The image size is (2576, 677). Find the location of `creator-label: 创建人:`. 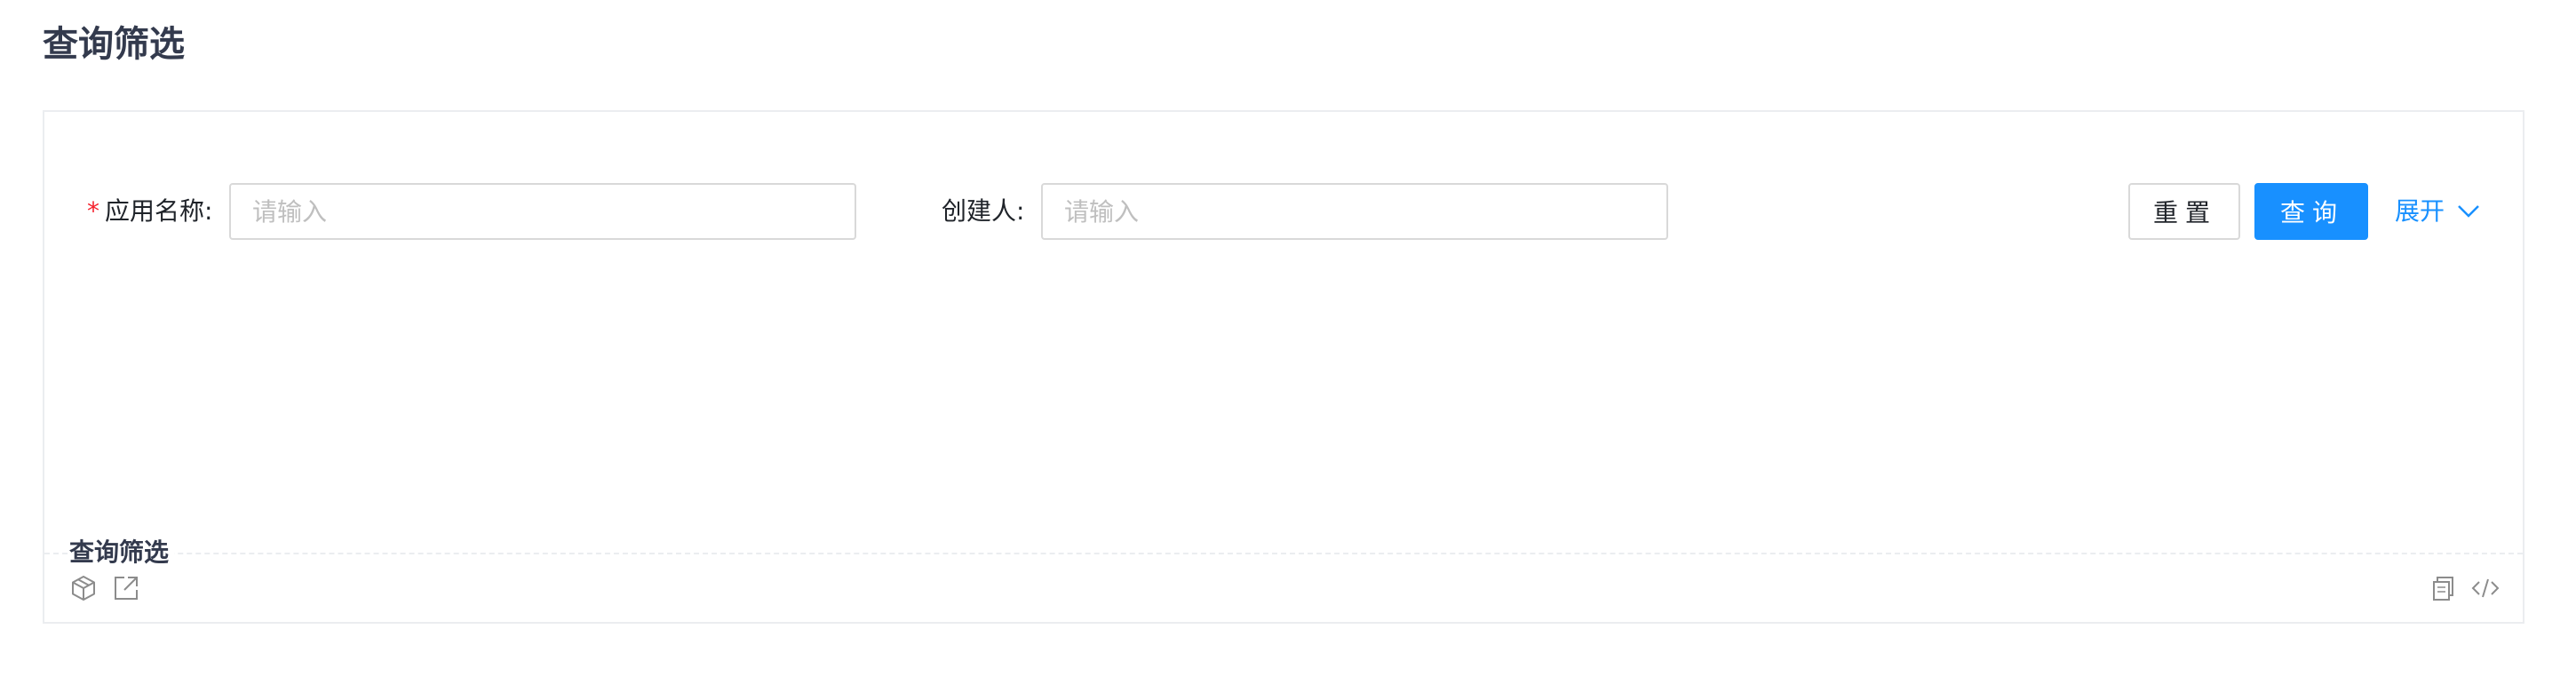

creator-label: 创建人: is located at coordinates (983, 211).